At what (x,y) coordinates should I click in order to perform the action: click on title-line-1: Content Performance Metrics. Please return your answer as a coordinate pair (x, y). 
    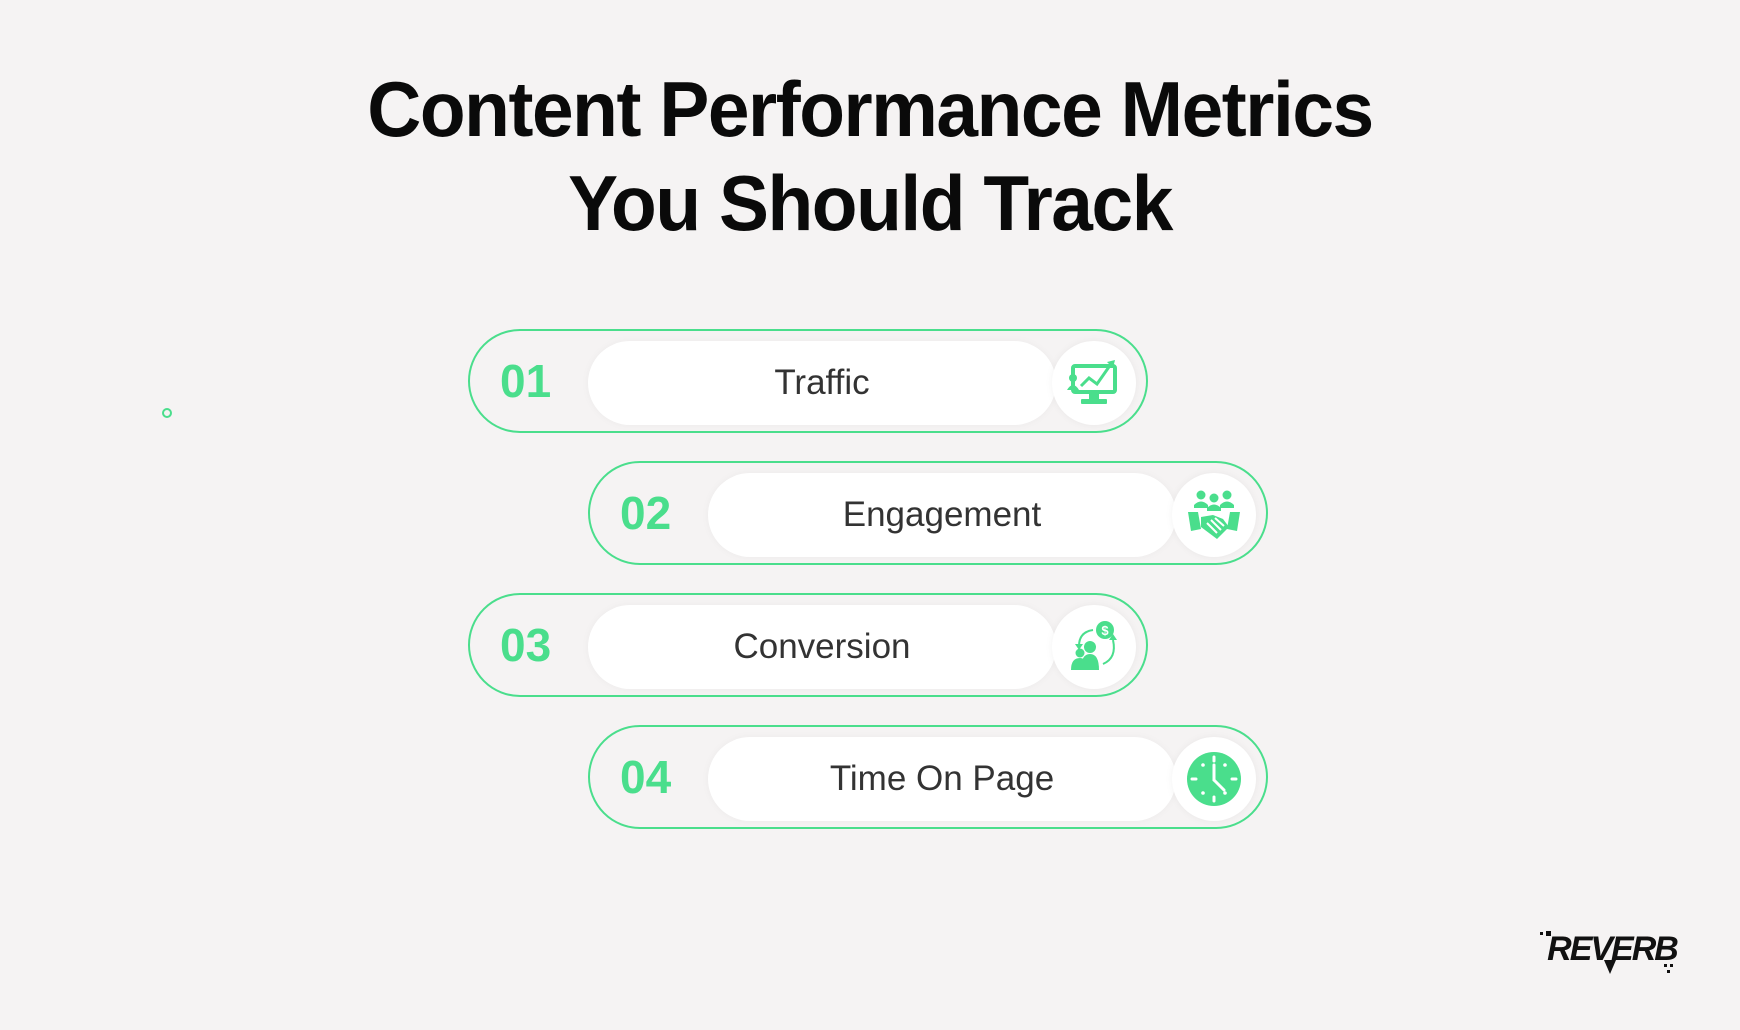
    Looking at the image, I should click on (870, 109).